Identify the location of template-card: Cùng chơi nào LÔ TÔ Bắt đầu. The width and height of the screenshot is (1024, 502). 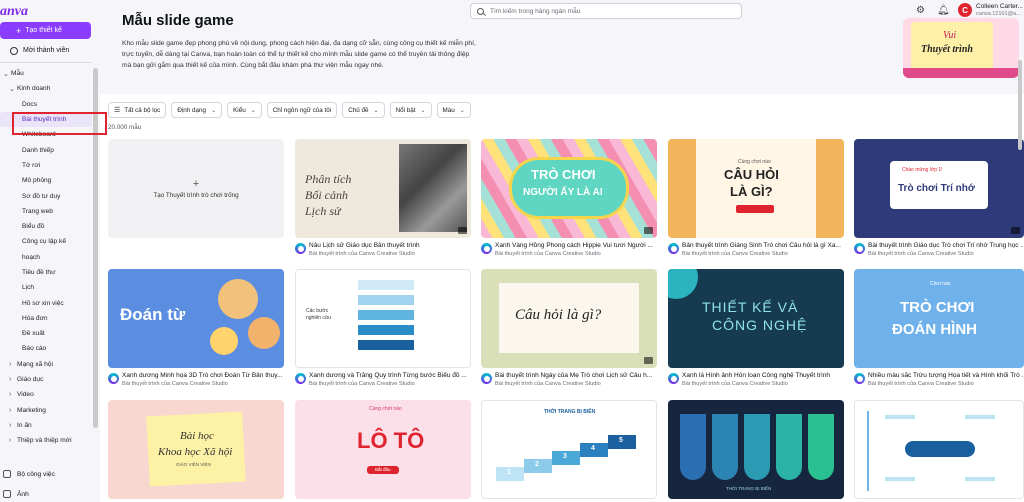
(383, 449).